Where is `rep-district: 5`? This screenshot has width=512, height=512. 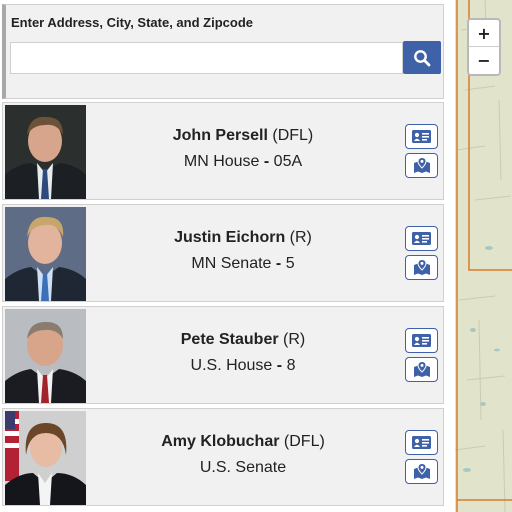
rep-district: 5 is located at coordinates (290, 263).